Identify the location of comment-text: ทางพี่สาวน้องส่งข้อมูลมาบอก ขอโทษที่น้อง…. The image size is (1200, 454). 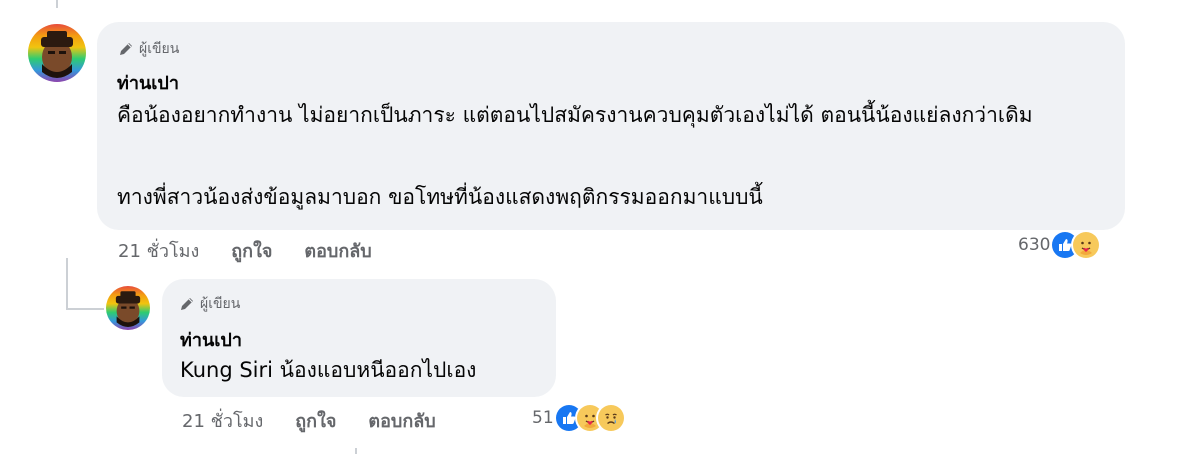
(440, 197).